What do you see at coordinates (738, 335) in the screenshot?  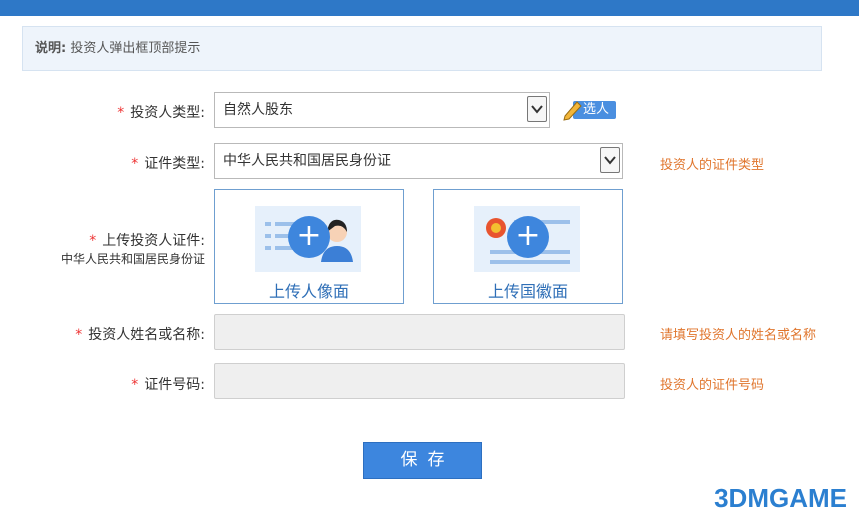 I see `name-hint: 请填写投资人的姓名或名称` at bounding box center [738, 335].